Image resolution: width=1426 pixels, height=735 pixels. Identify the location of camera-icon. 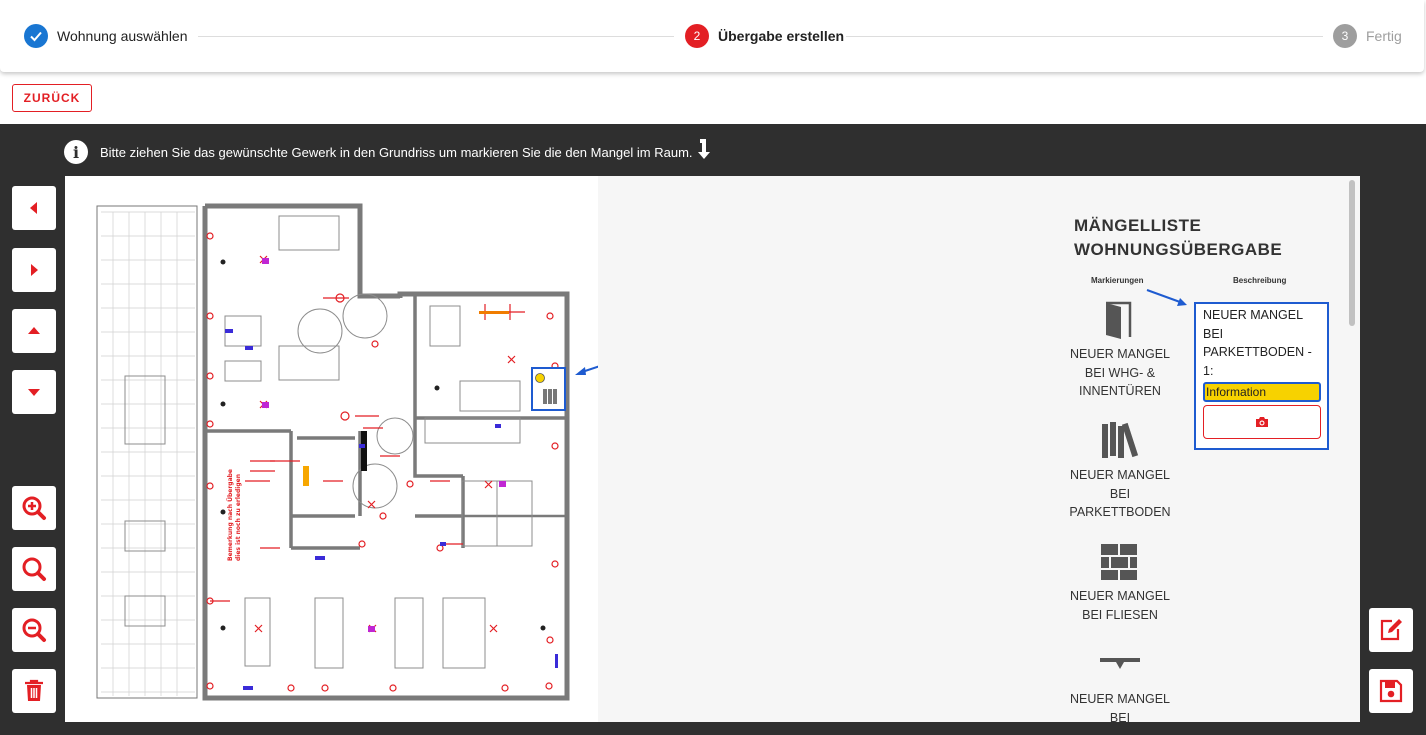
(1262, 422).